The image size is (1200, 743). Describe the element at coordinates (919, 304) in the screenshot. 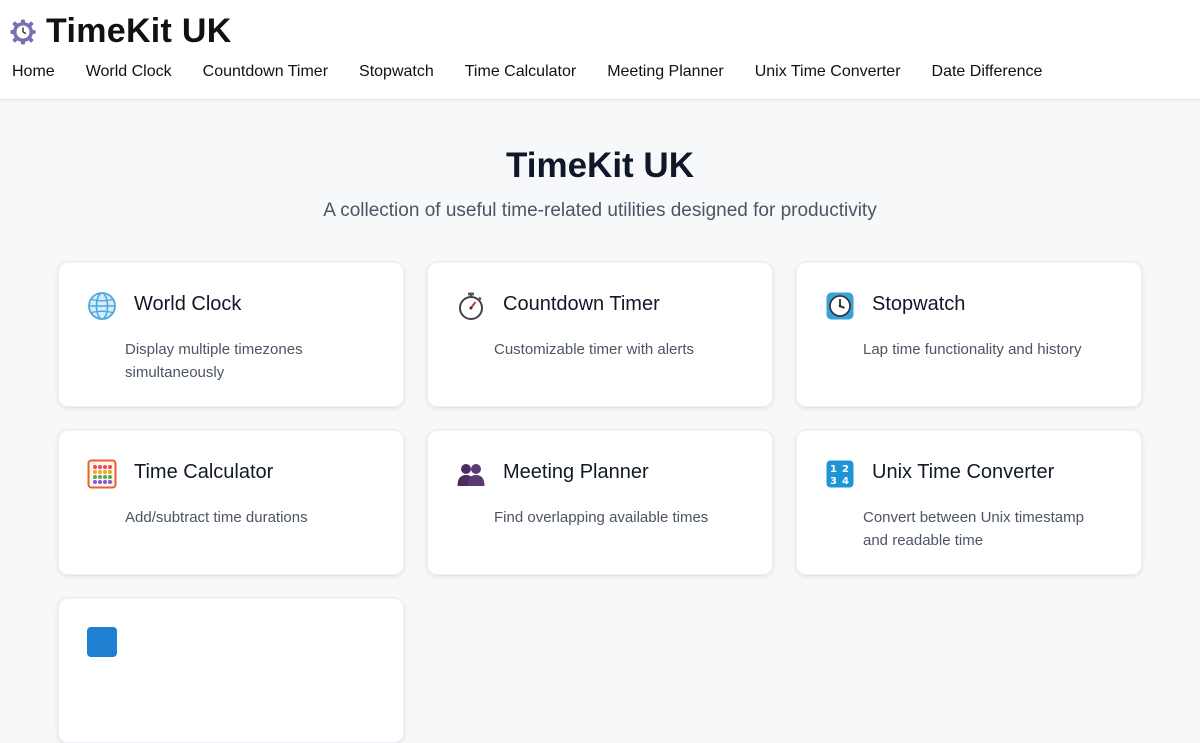

I see `card-title: Stopwatch` at that location.